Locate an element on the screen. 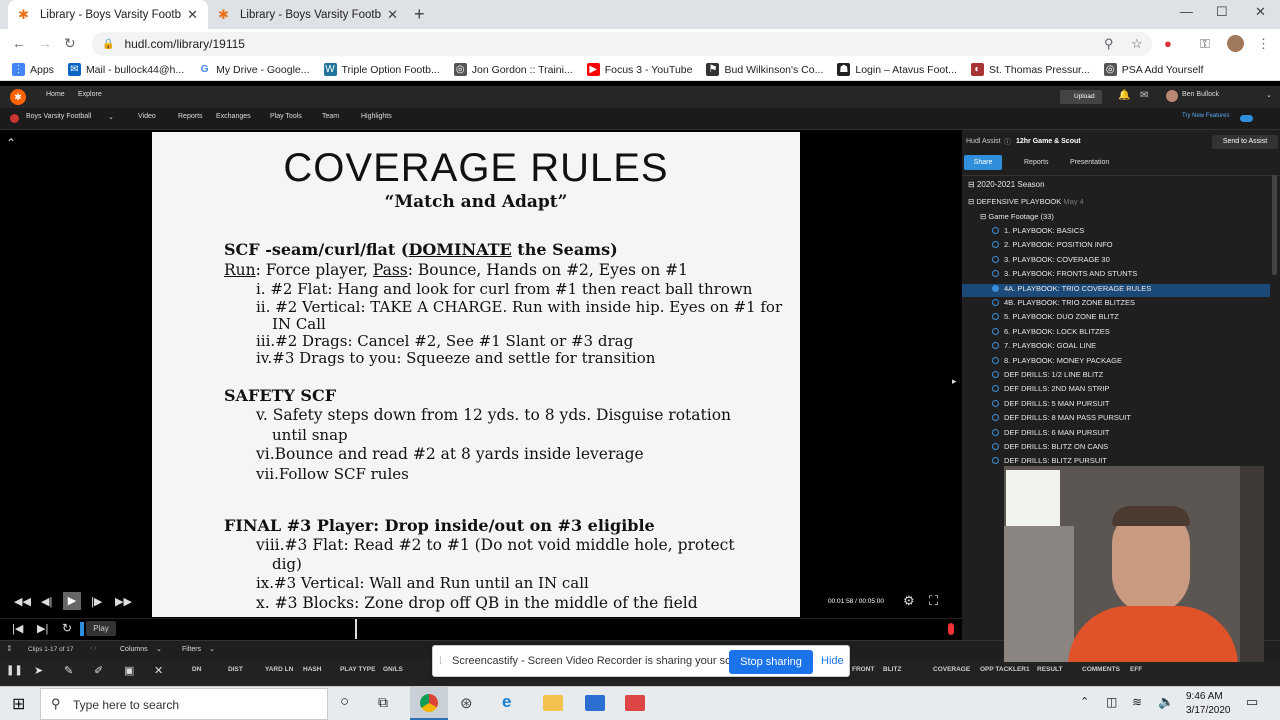 The width and height of the screenshot is (1280, 720). clock-time: 9:46 AM is located at coordinates (1204, 696).